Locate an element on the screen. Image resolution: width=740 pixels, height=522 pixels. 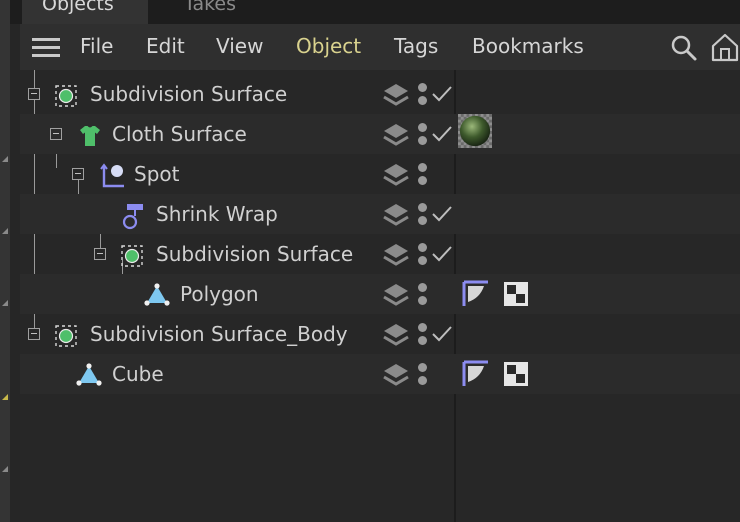
menu-view: View is located at coordinates (239, 46).